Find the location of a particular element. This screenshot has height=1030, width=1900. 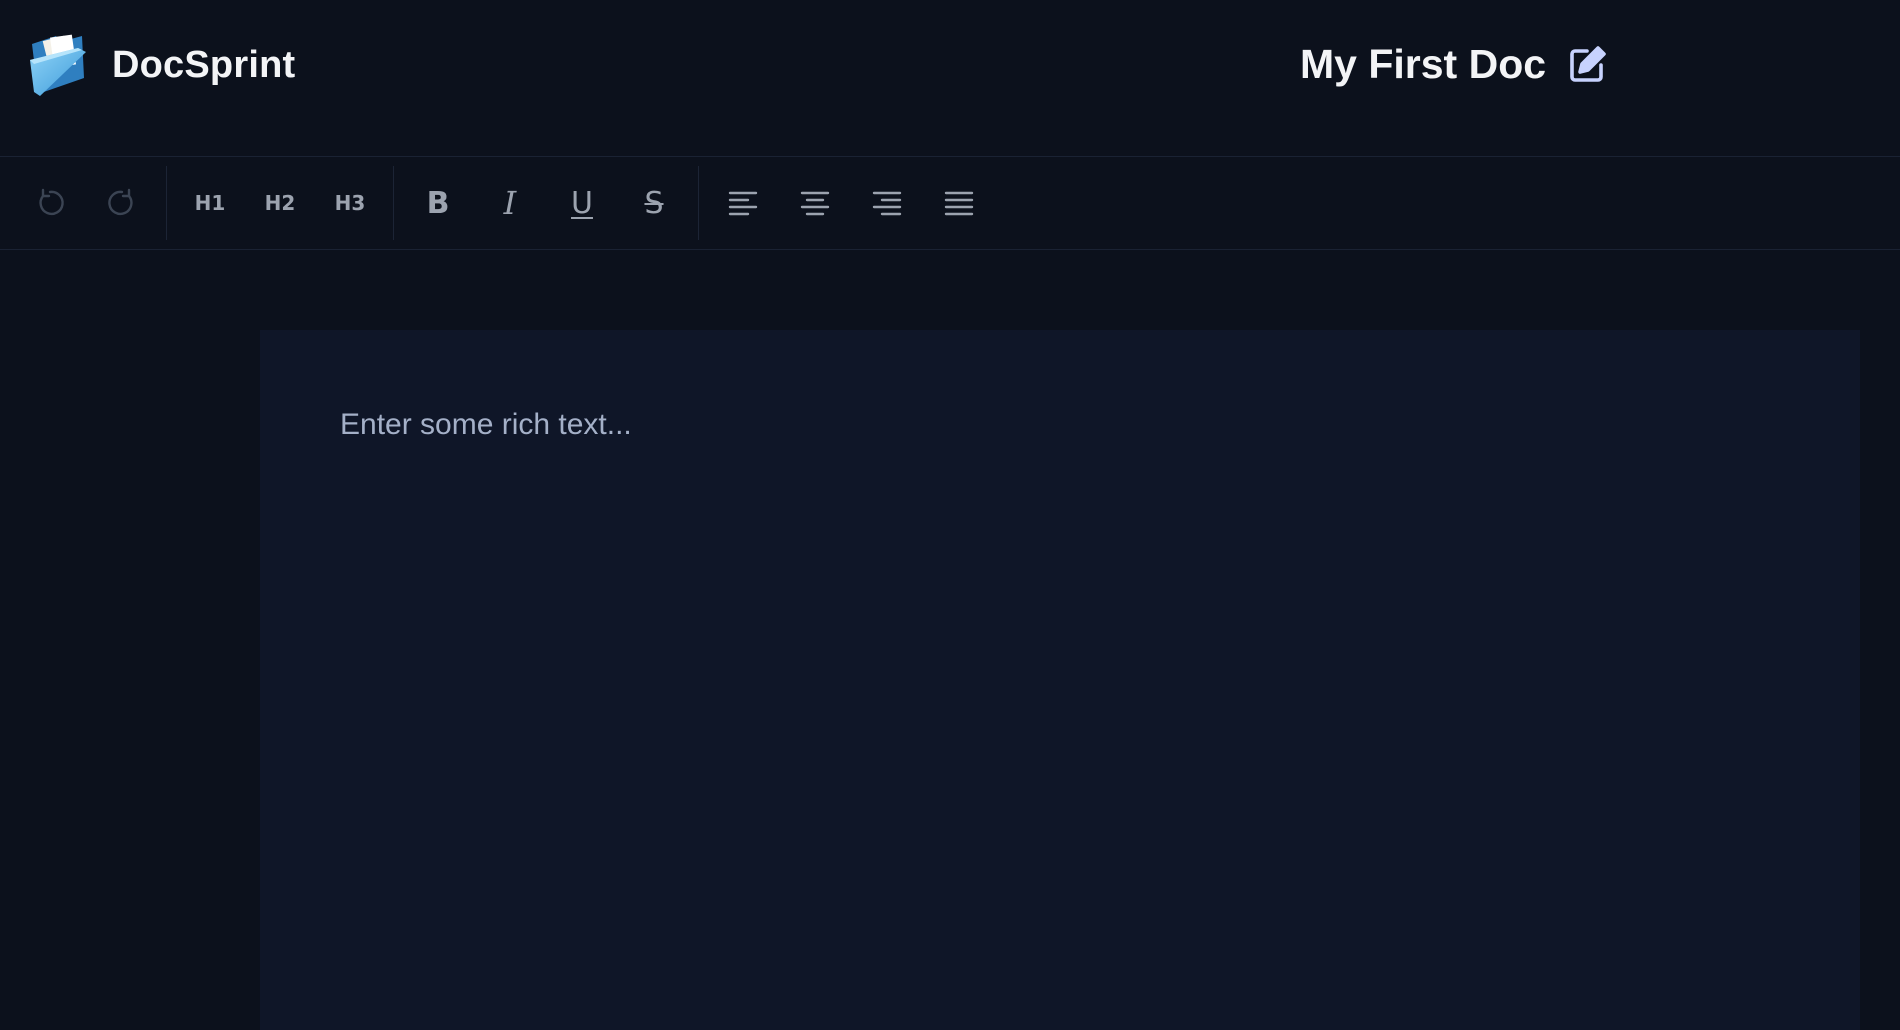

heading-2-button: H2 is located at coordinates (280, 203).